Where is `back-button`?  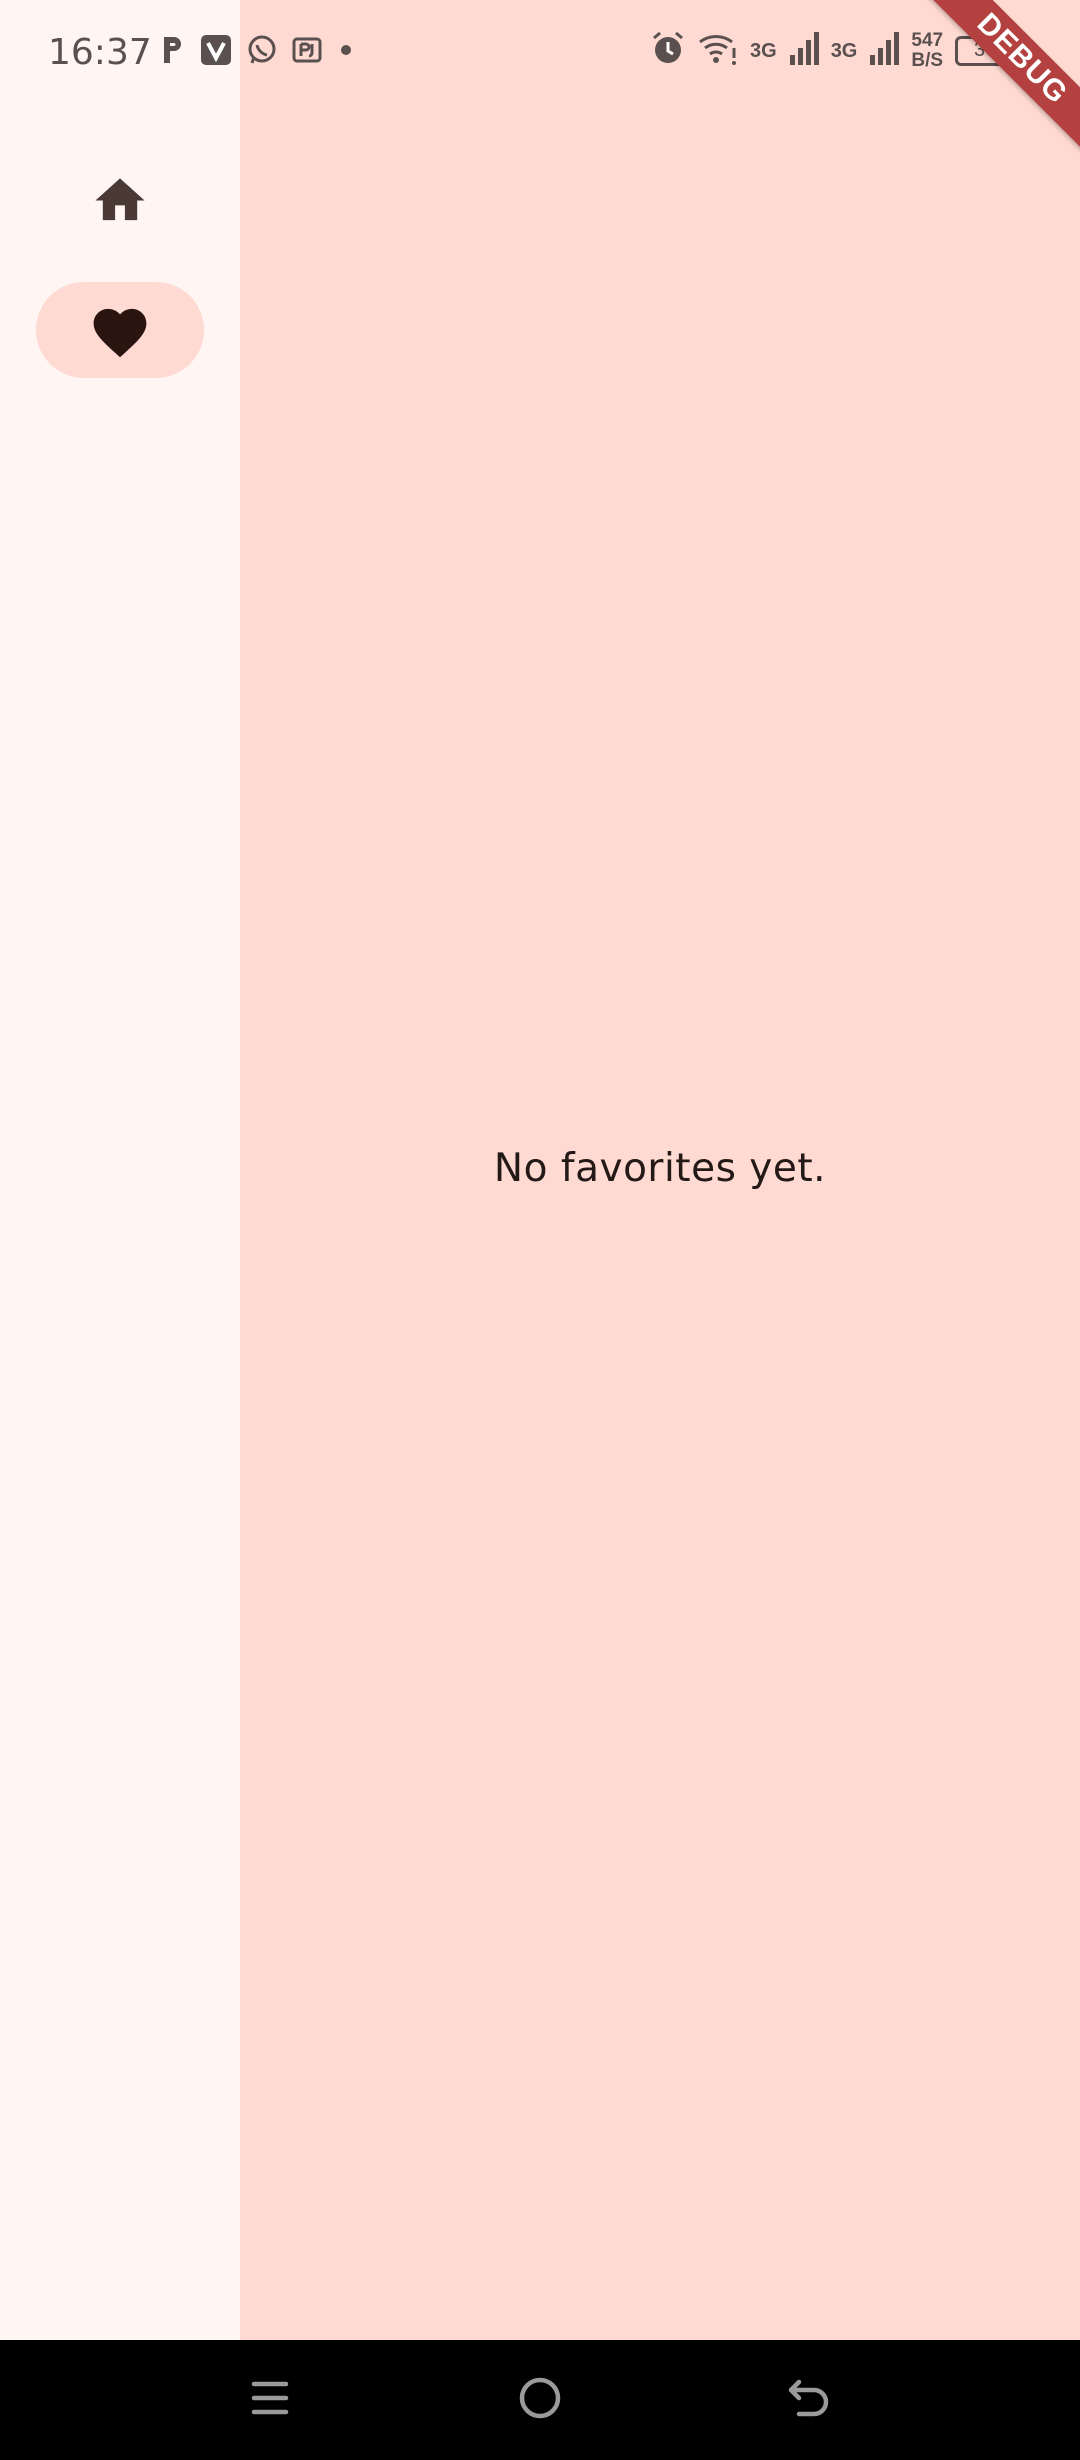 back-button is located at coordinates (810, 2400).